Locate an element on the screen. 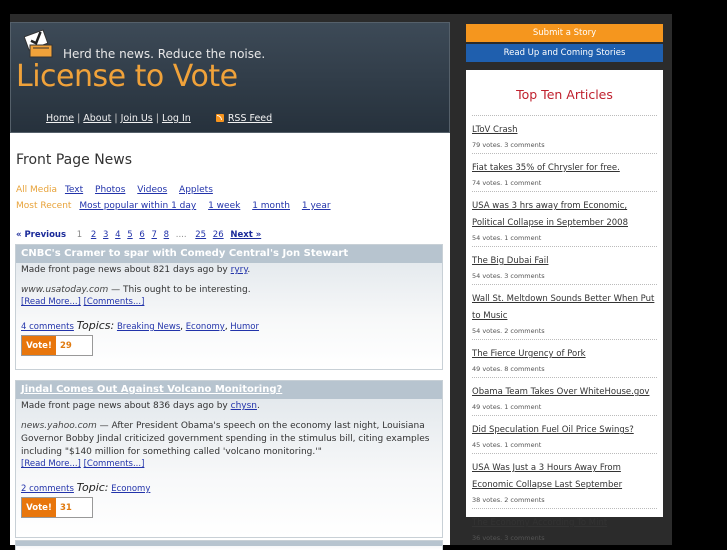 The image size is (727, 550). story-topics: 2 comments Topic: Economy is located at coordinates (229, 481).